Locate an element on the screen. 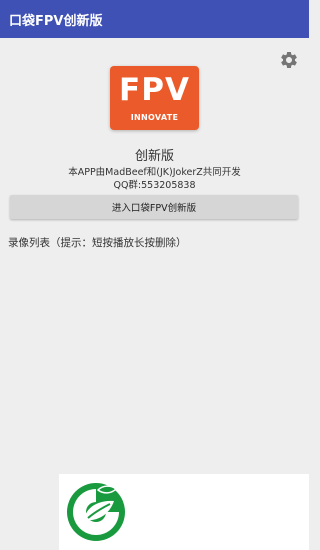 The width and height of the screenshot is (320, 550). leaf-logo-icon is located at coordinates (96, 512).